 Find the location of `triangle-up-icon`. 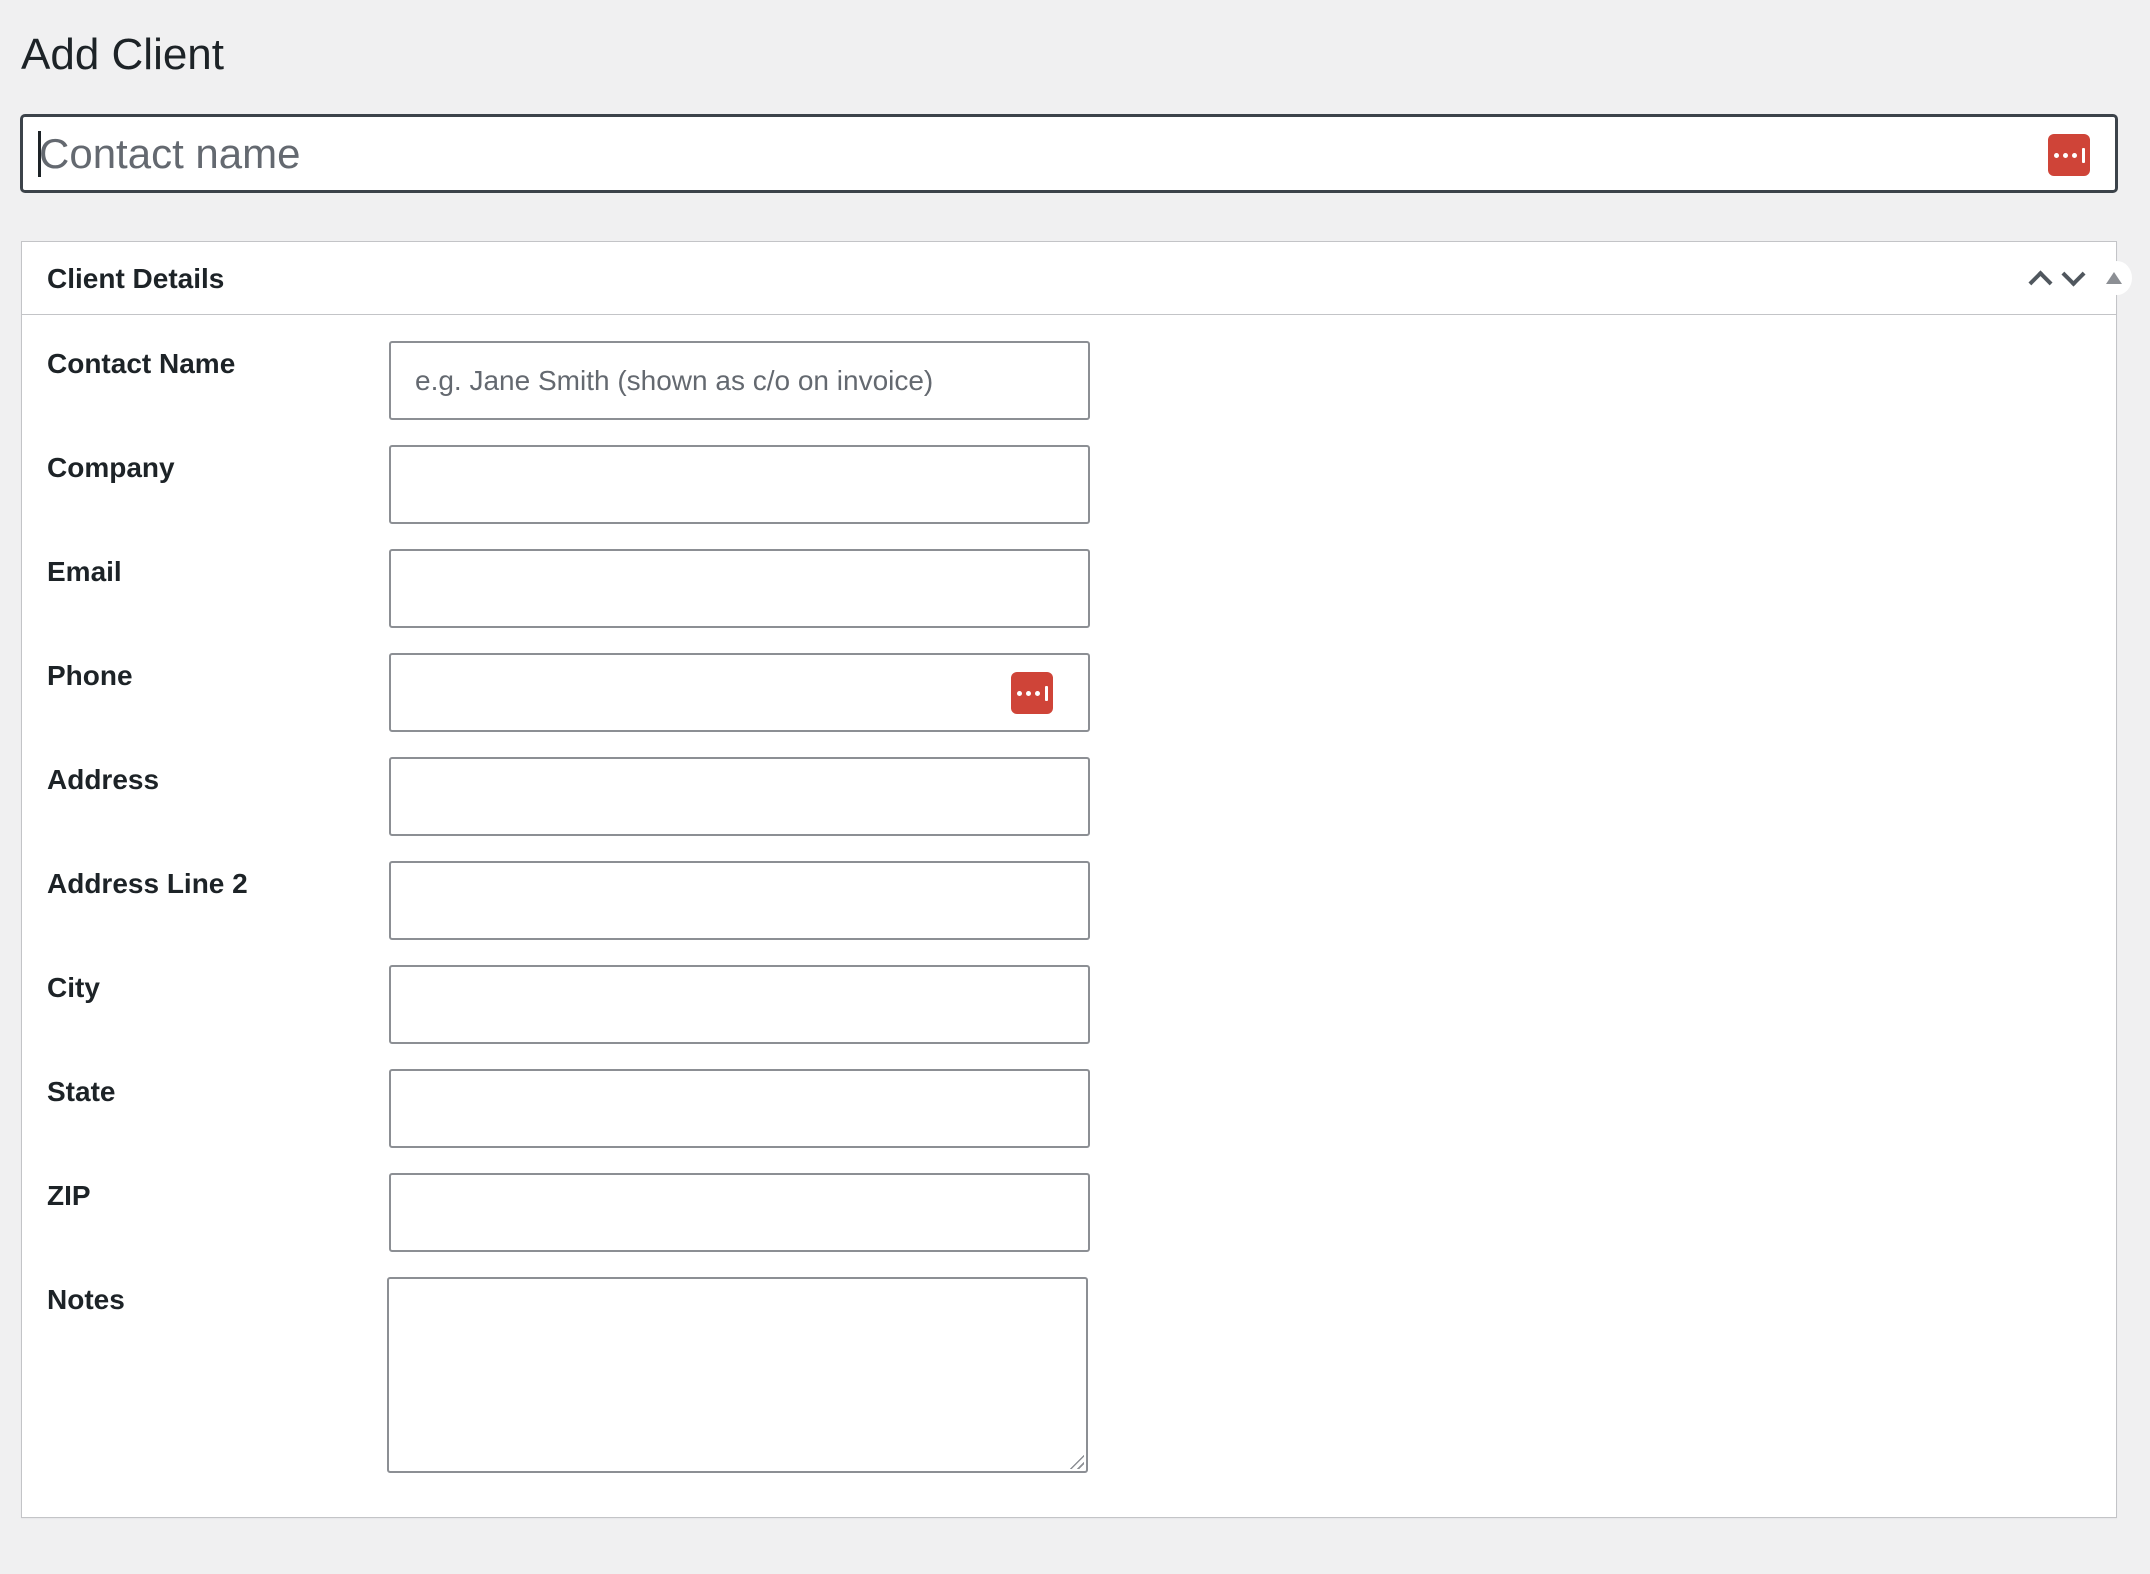

triangle-up-icon is located at coordinates (2114, 278).